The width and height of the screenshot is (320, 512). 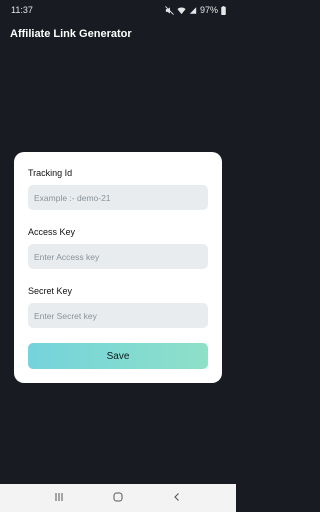 I want to click on recents-button, so click(x=59, y=498).